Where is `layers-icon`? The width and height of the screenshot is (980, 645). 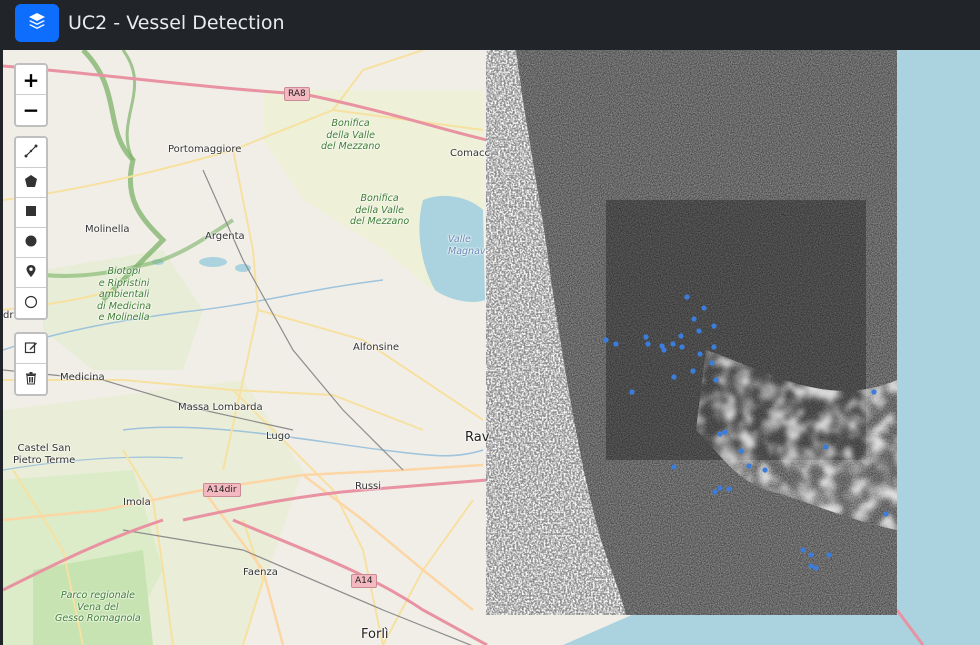
layers-icon is located at coordinates (37, 23).